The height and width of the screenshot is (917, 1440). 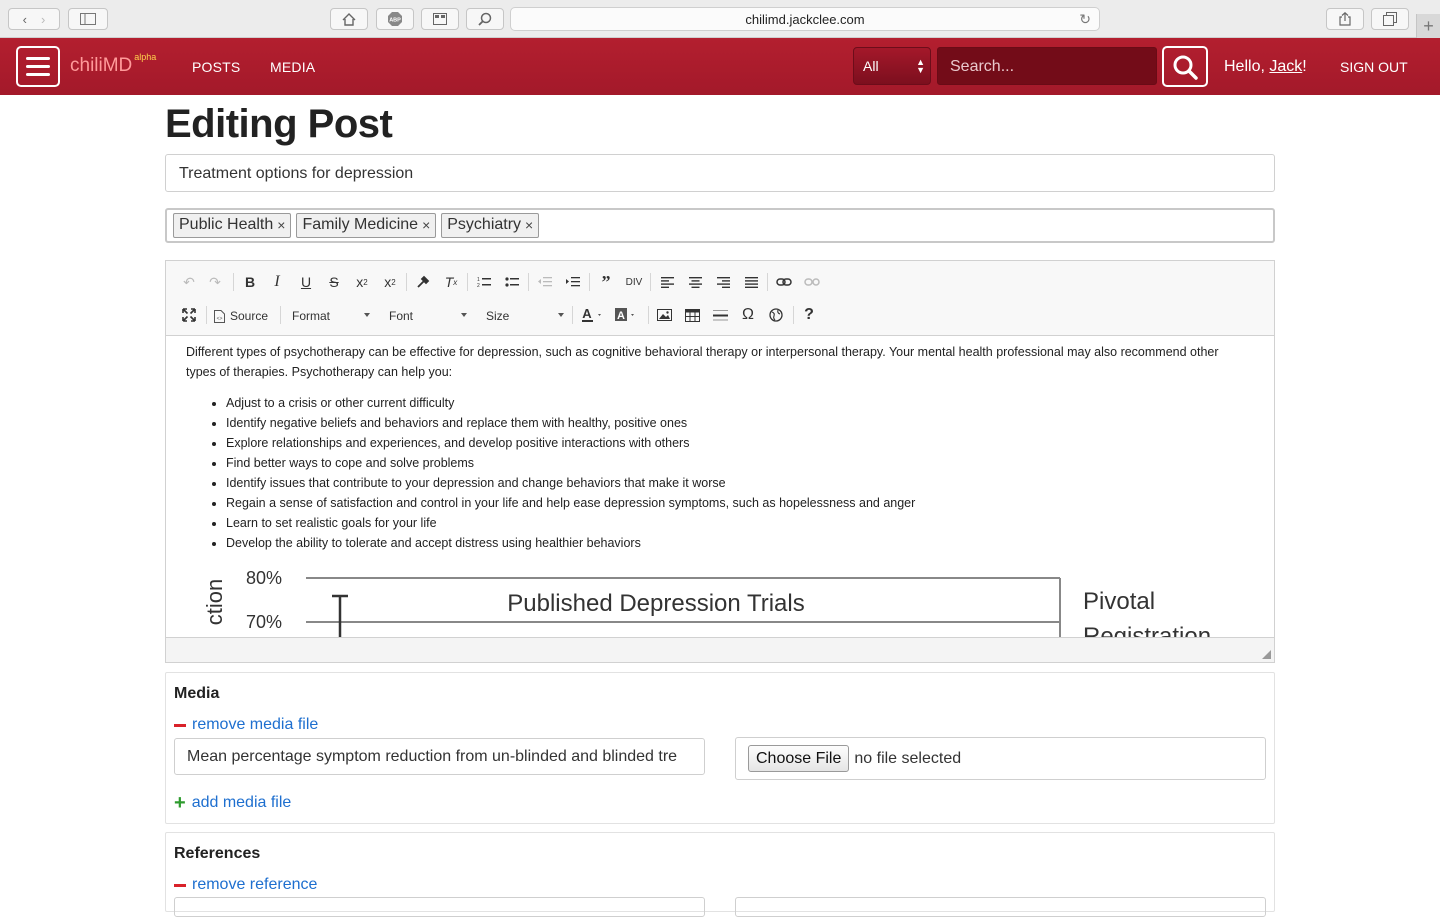 What do you see at coordinates (215, 282) in the screenshot?
I see `redo-icon: ↷` at bounding box center [215, 282].